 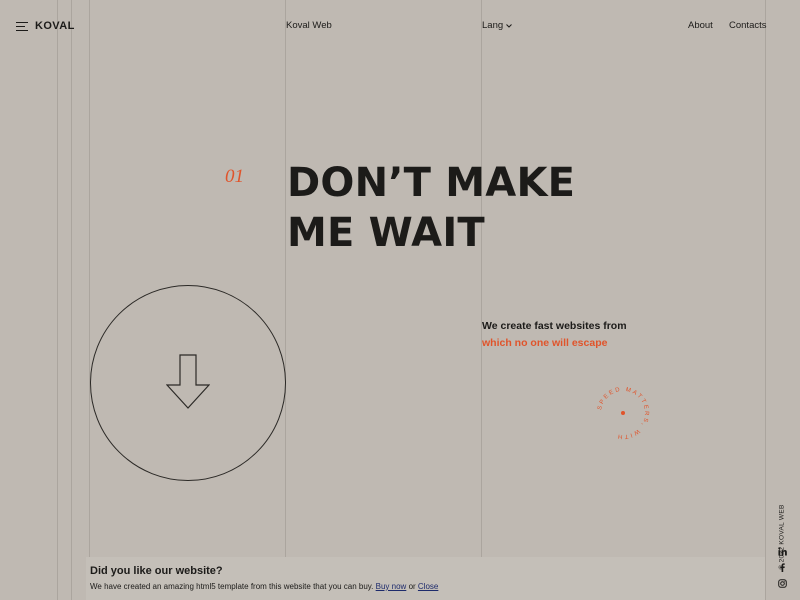 What do you see at coordinates (386, 233) in the screenshot?
I see `hero-title-line: ME WAIT` at bounding box center [386, 233].